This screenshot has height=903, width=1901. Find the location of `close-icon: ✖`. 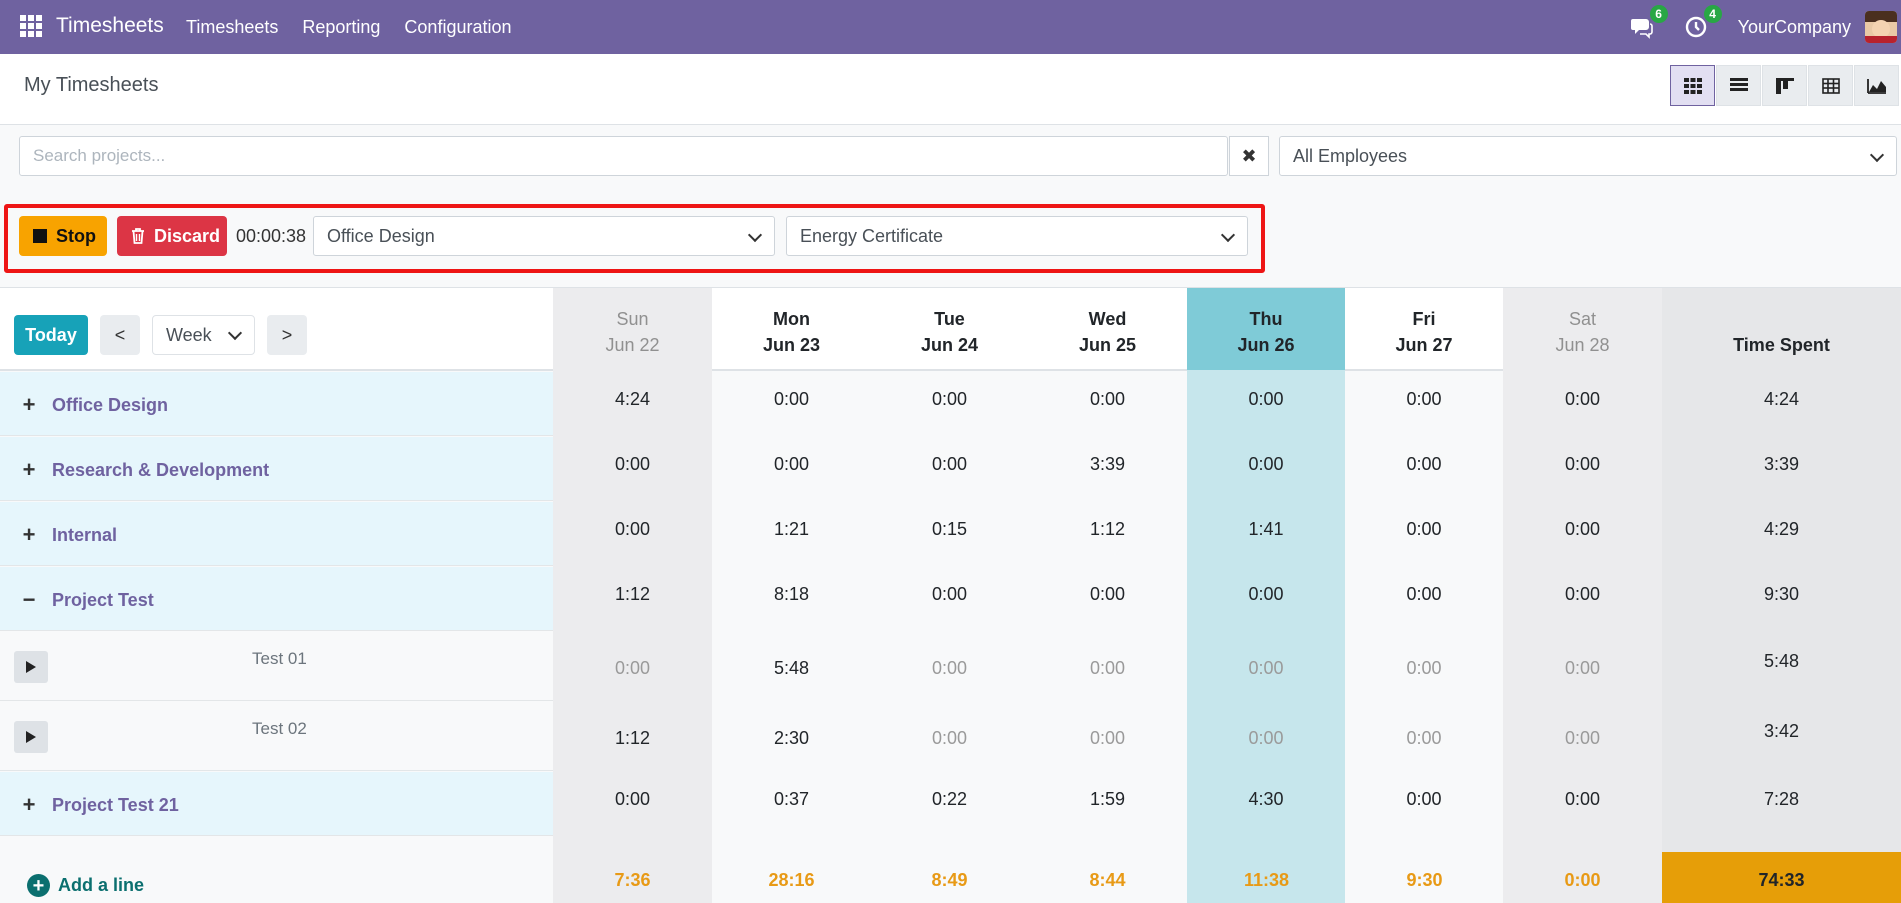

close-icon: ✖ is located at coordinates (1249, 155).